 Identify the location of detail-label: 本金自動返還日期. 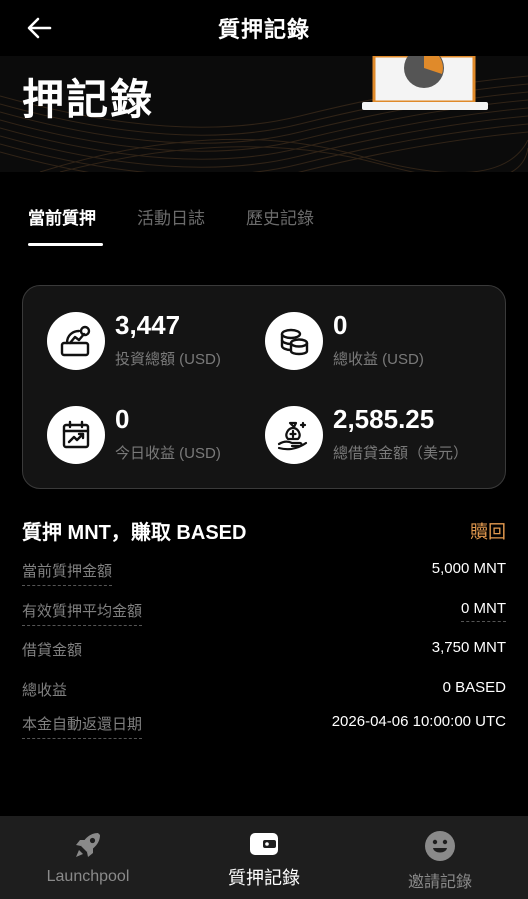
(82, 726).